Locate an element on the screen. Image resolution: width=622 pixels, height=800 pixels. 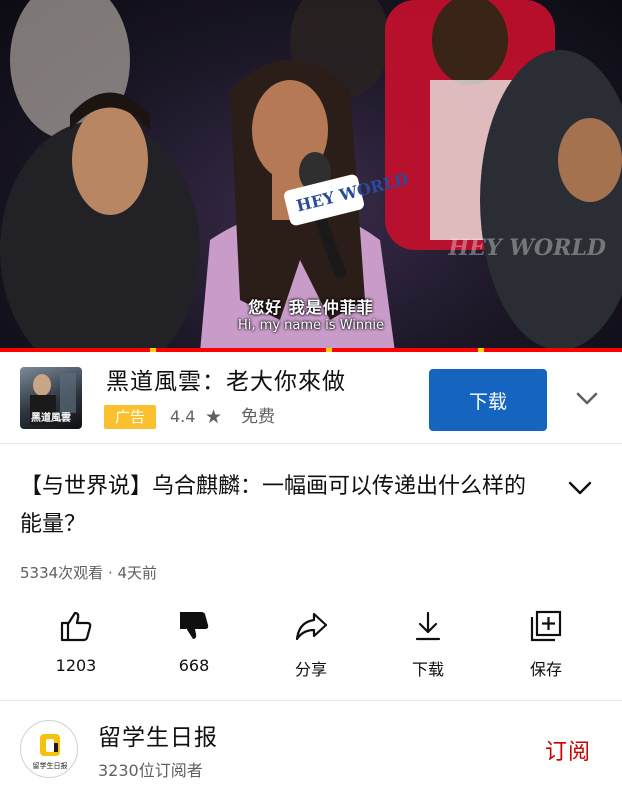
save-label: 保存 is located at coordinates (545, 669).